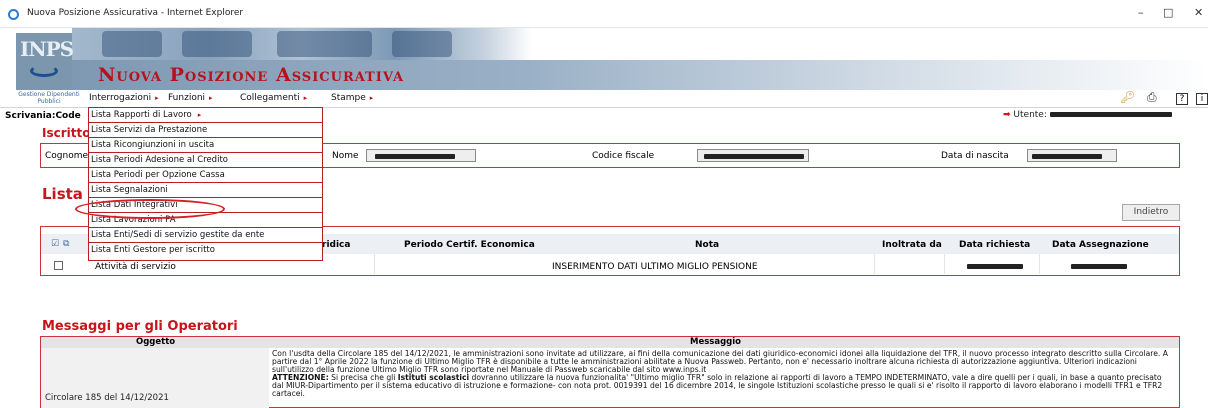 The width and height of the screenshot is (1208, 408). I want to click on arrow-right-icon: ➡, so click(1007, 115).